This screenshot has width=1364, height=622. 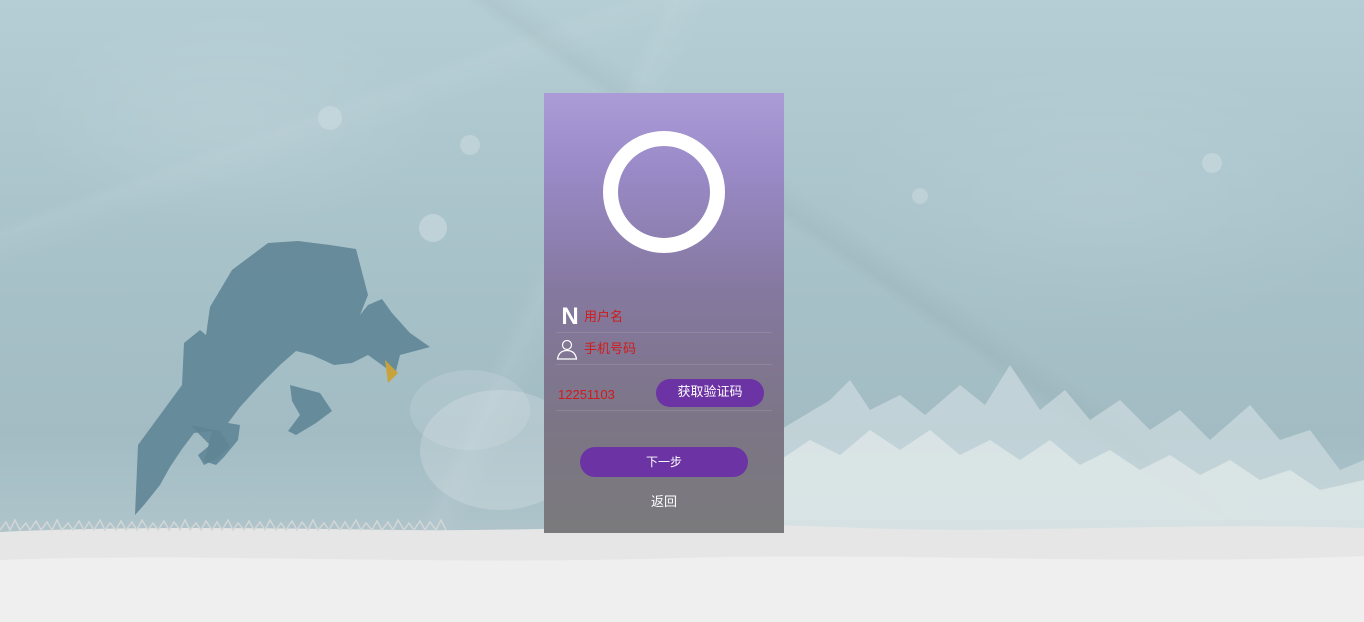 I want to click on username-row: N, so click(x=664, y=317).